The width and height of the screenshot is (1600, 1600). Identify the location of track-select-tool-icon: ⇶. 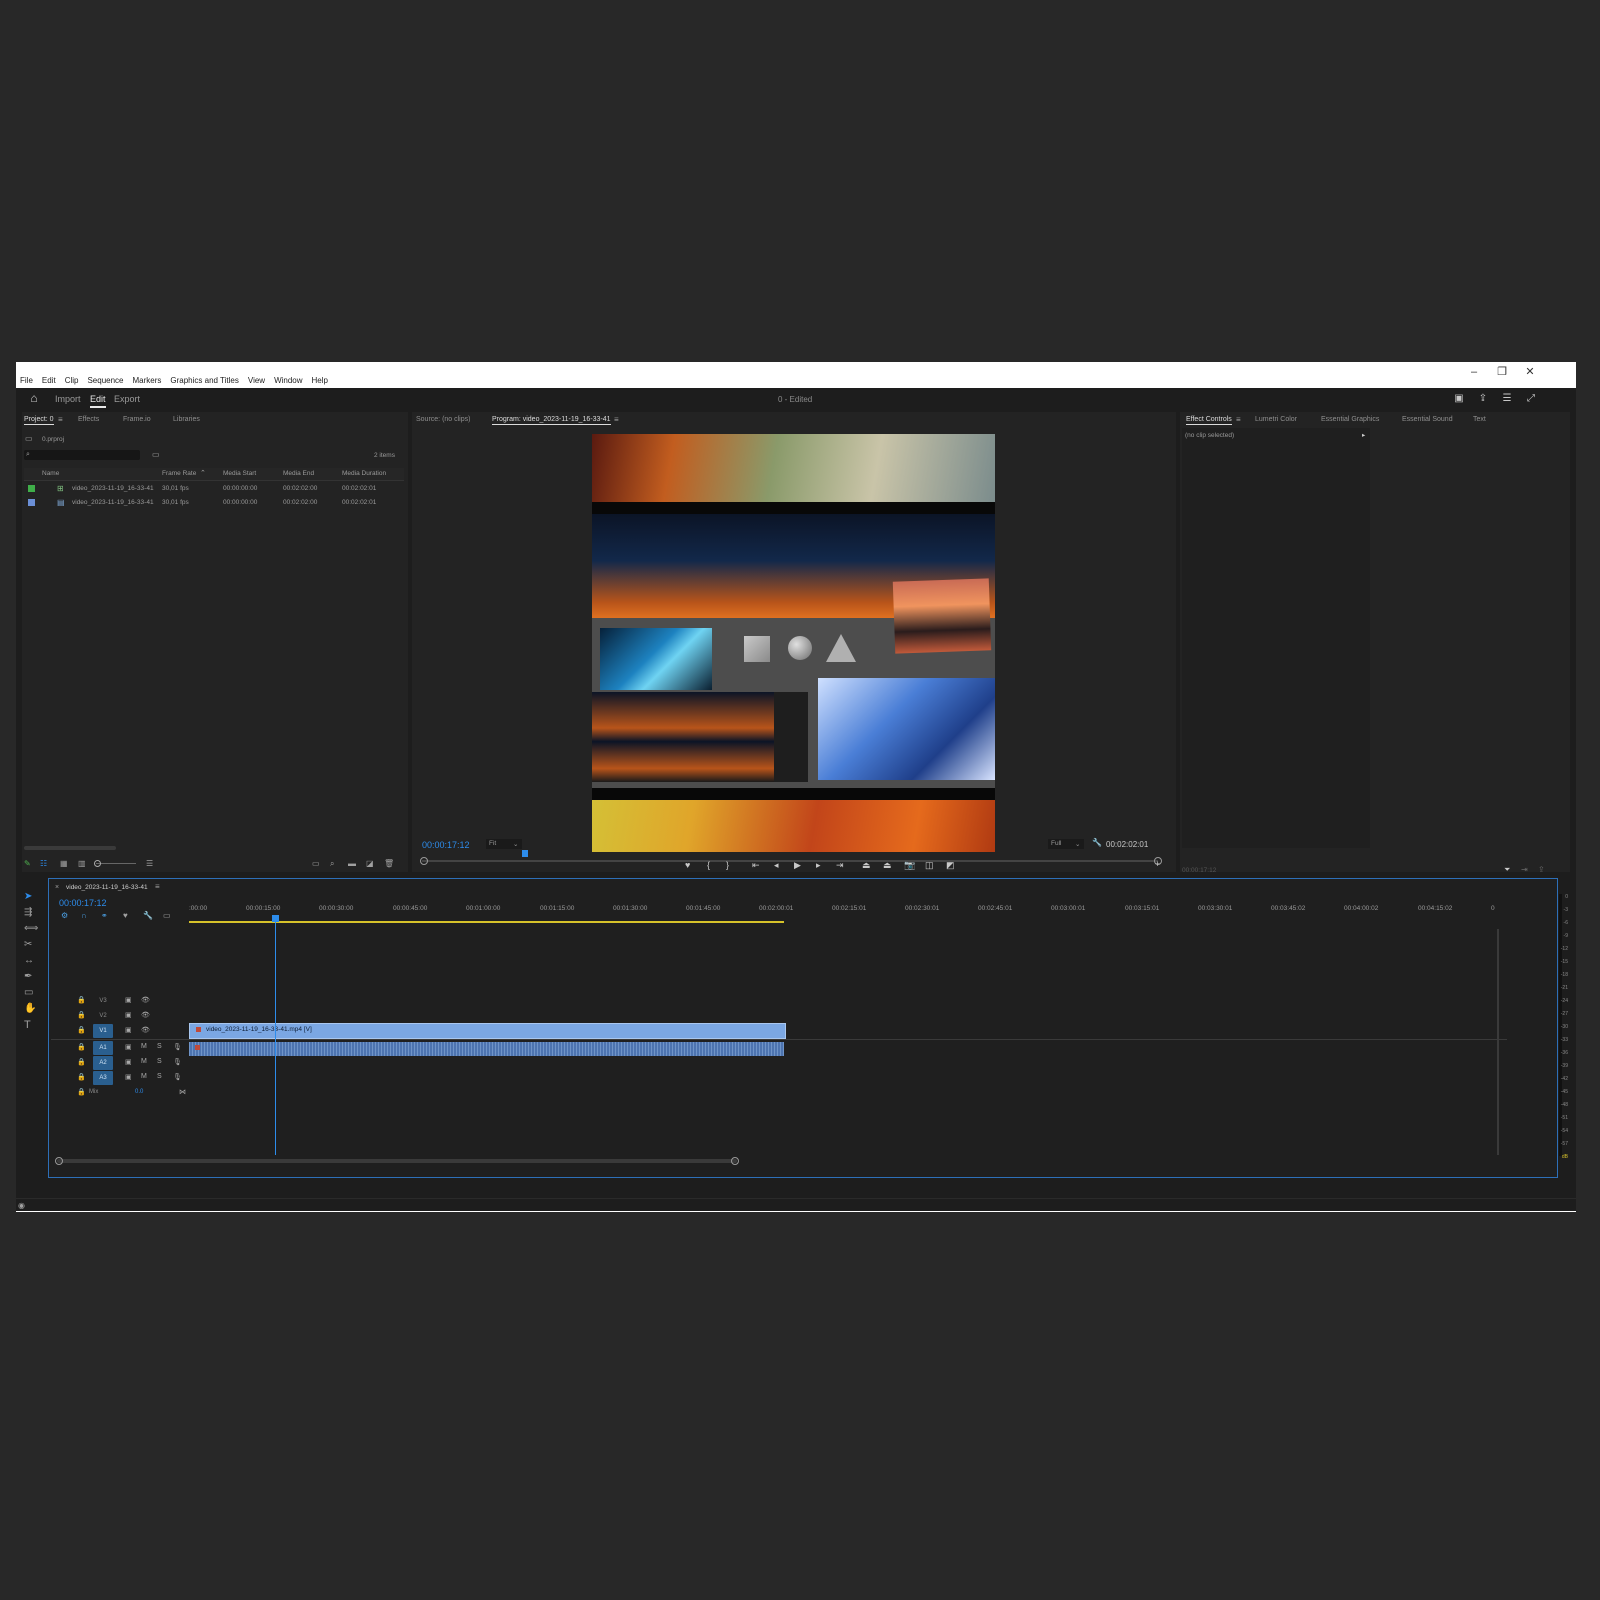
(28, 913).